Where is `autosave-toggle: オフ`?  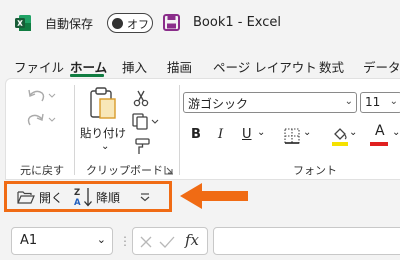
autosave-toggle: オフ is located at coordinates (130, 23).